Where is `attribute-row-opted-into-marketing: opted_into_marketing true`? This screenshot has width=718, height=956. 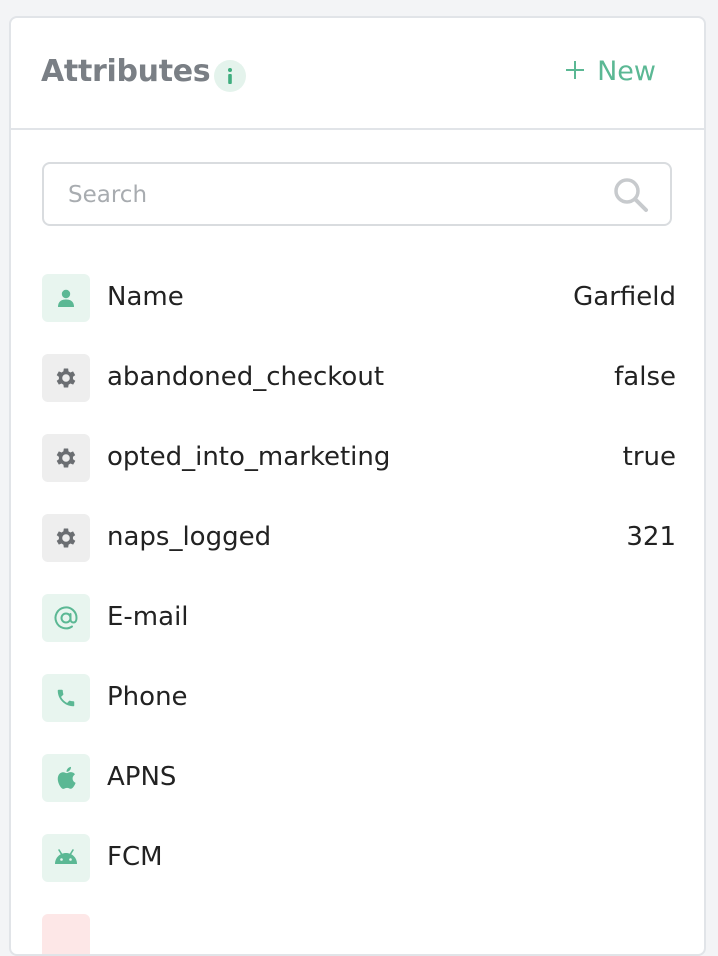
attribute-row-opted-into-marketing: opted_into_marketing true is located at coordinates (359, 474).